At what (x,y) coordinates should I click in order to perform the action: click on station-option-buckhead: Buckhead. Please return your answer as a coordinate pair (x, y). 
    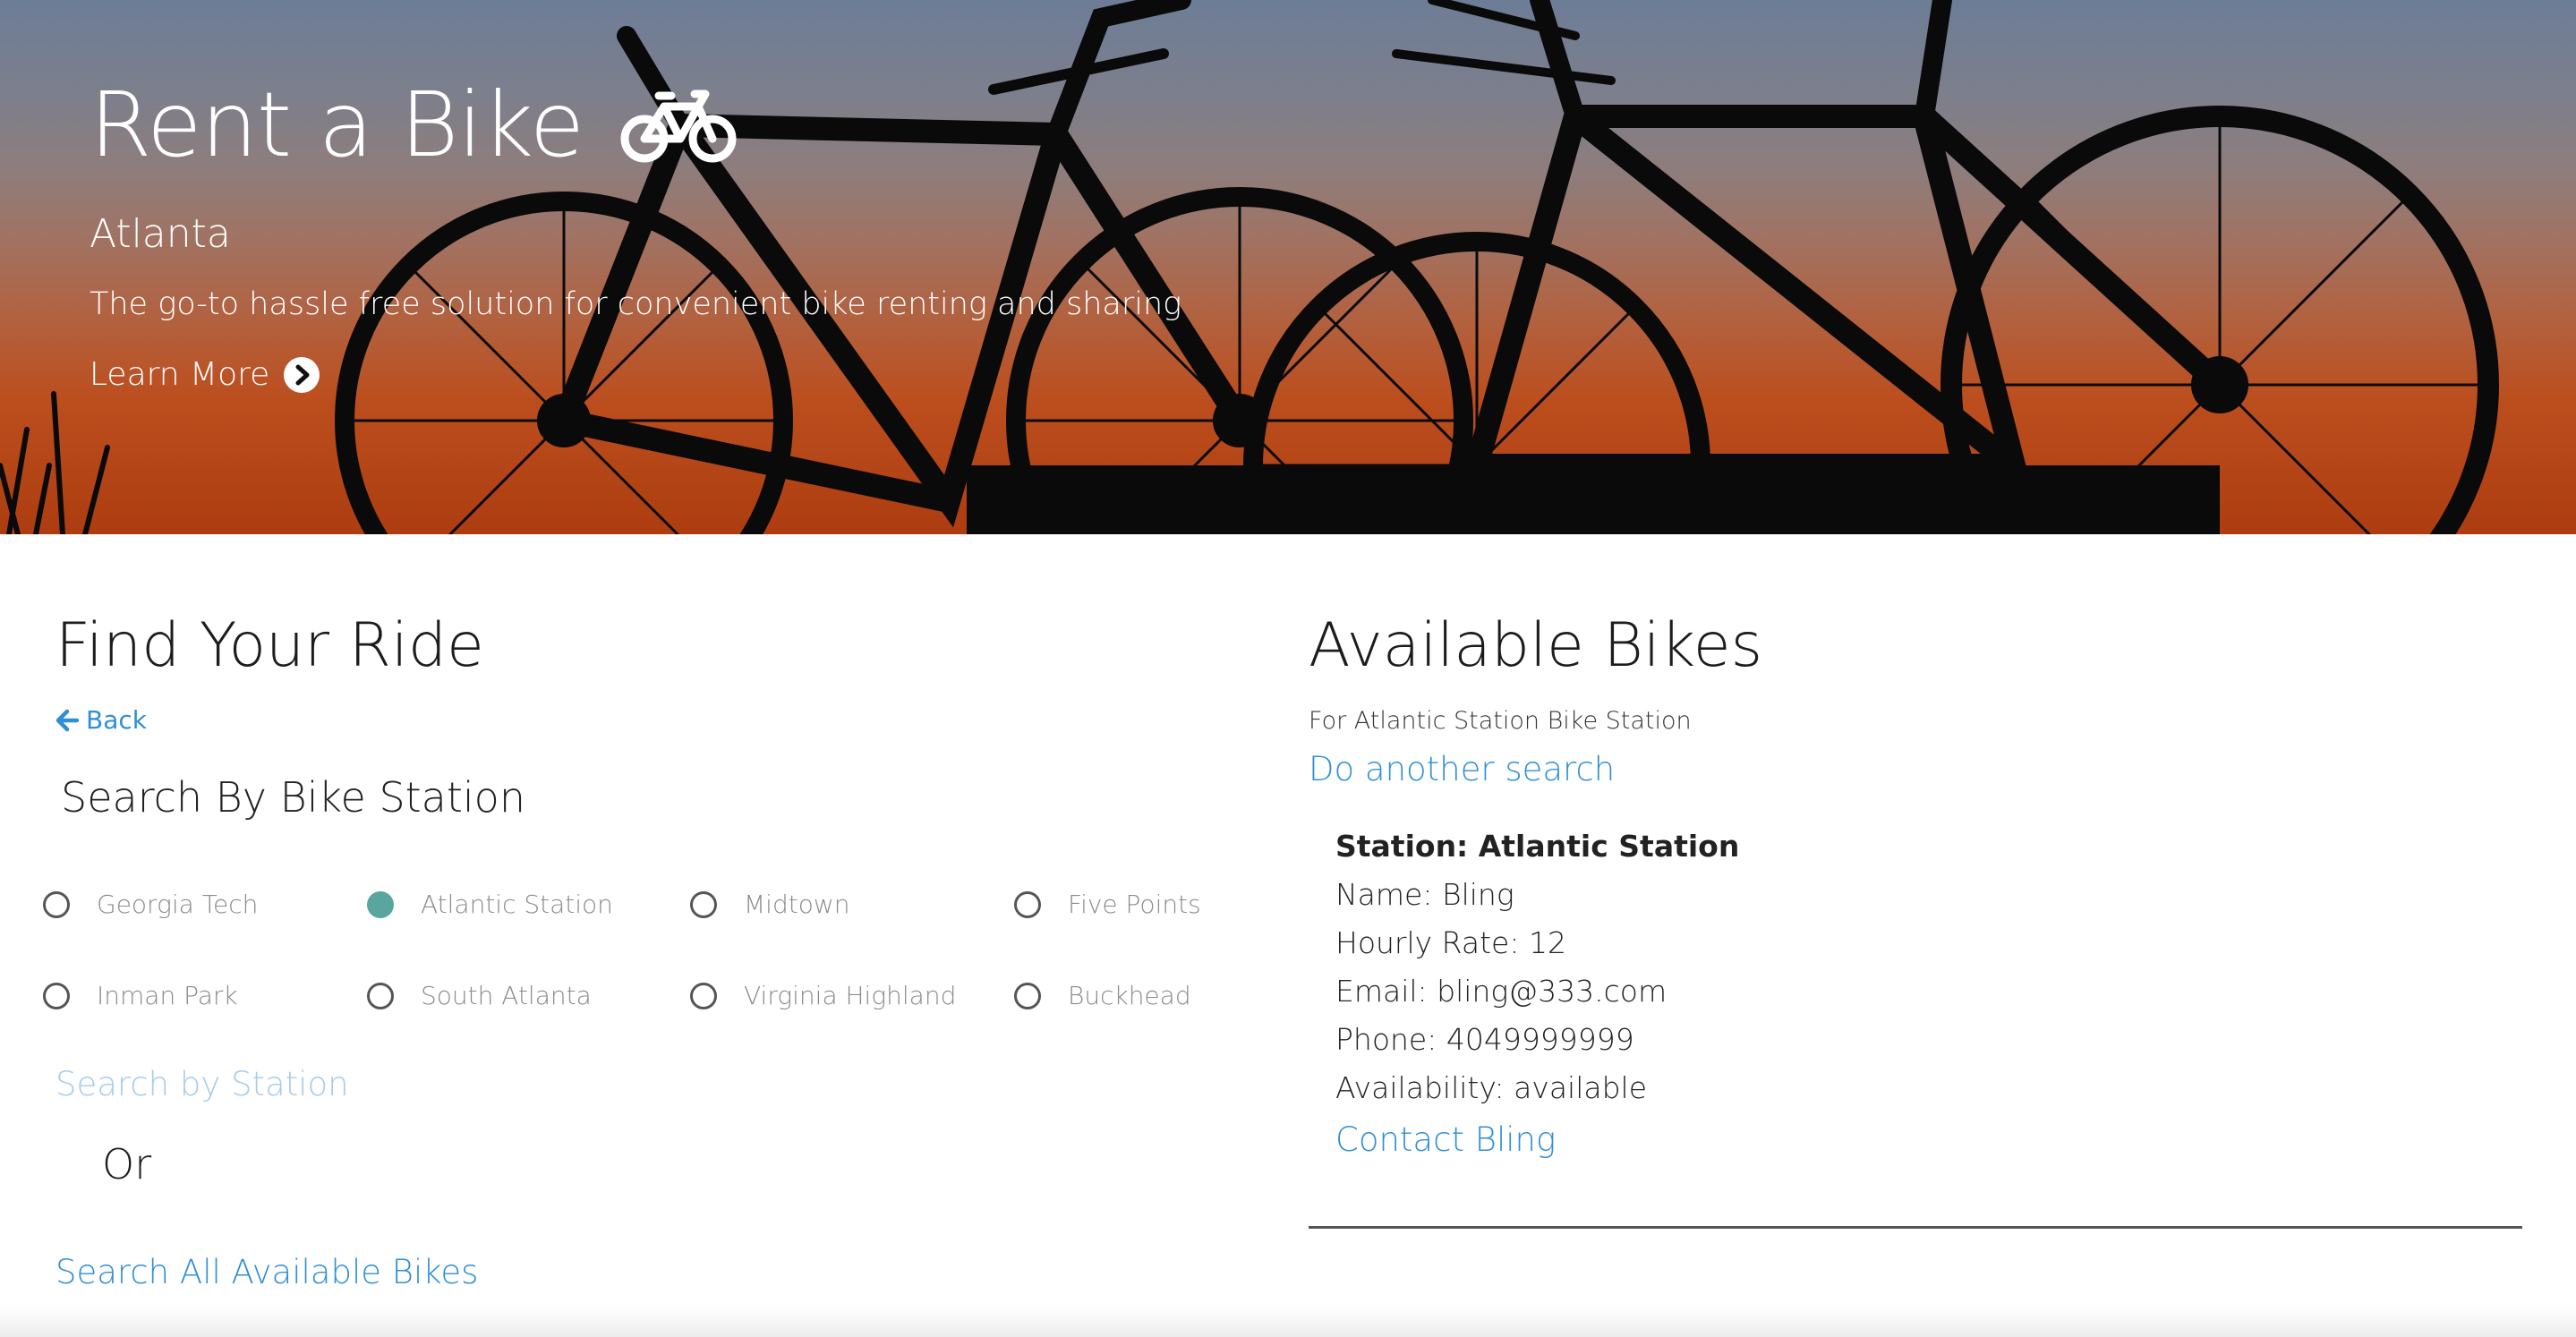
    Looking at the image, I should click on (1102, 995).